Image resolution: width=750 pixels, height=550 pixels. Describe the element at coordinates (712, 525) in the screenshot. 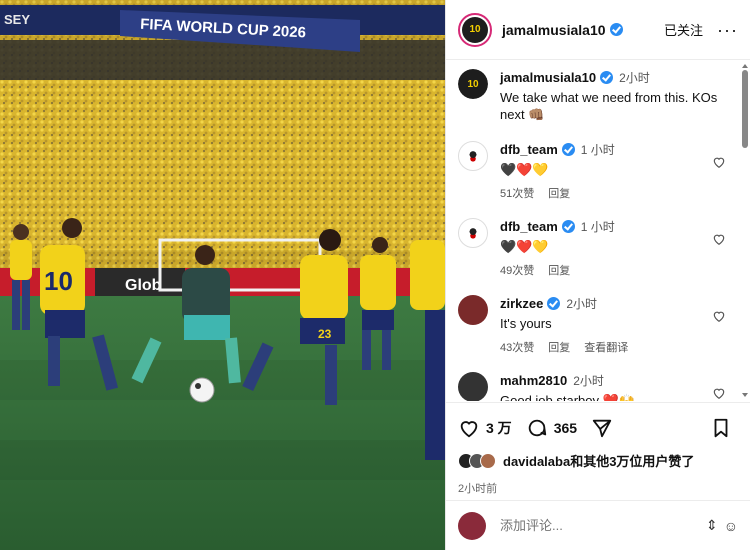

I see `resize-arrows-icon: ⇕` at that location.